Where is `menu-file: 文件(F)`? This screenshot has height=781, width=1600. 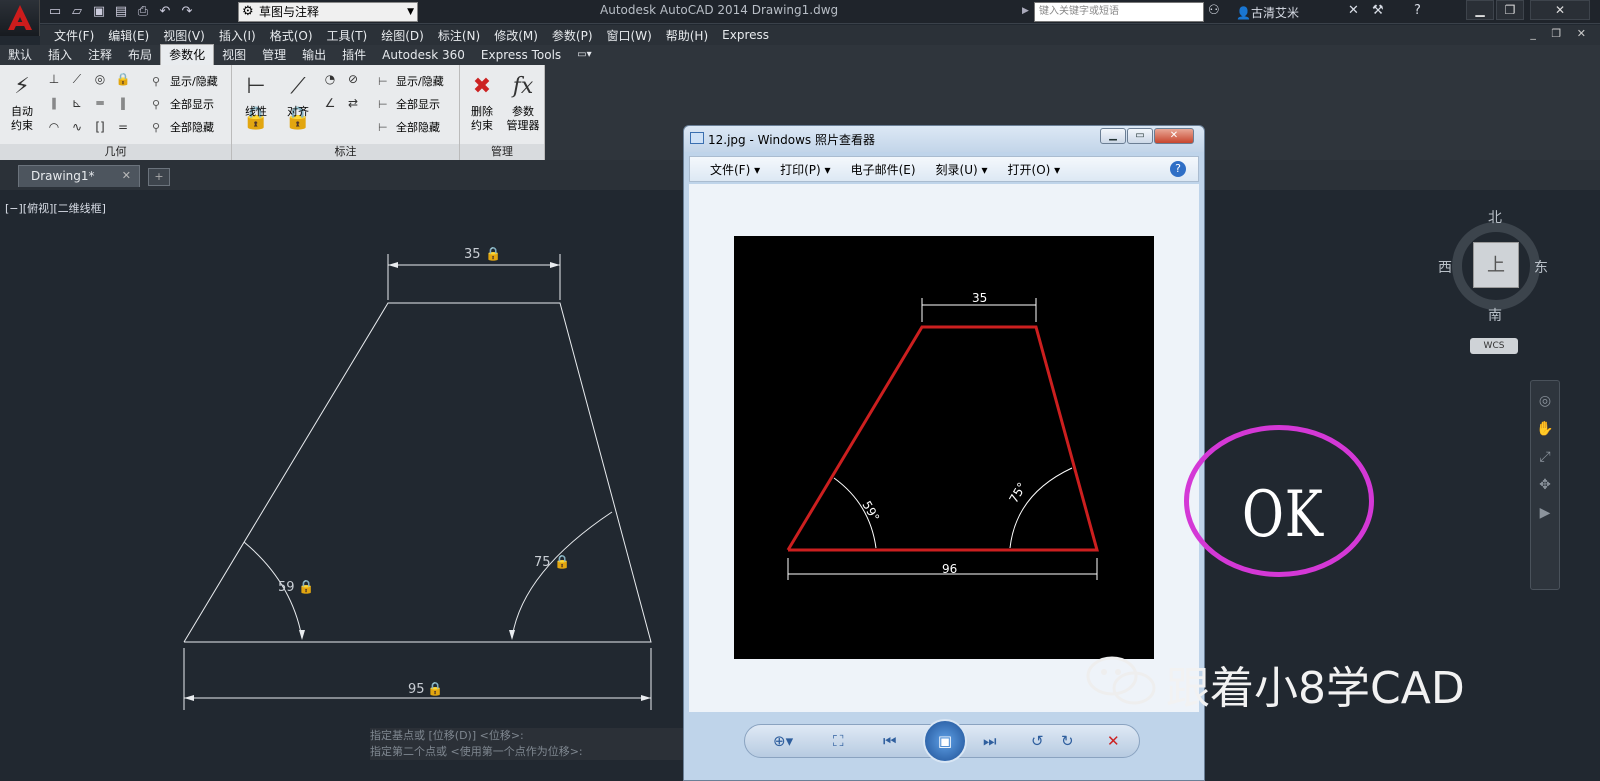
menu-file: 文件(F) is located at coordinates (74, 35).